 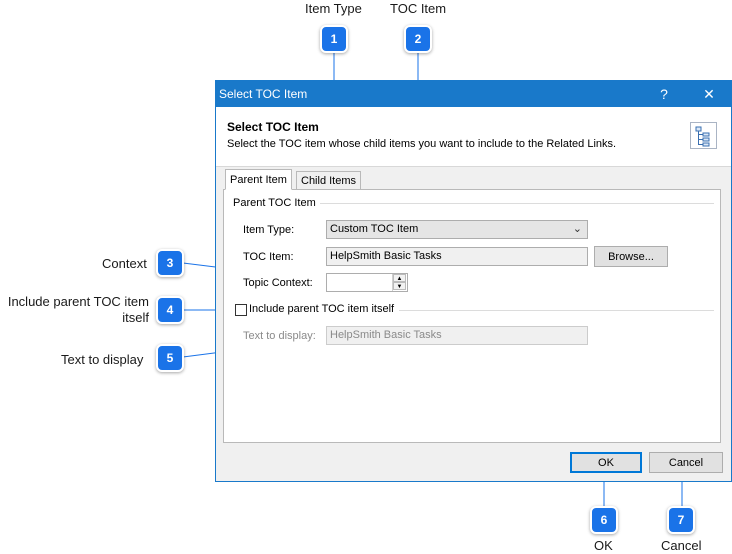 What do you see at coordinates (276, 203) in the screenshot?
I see `parent-toc-item-group-title: Parent TOC Item` at bounding box center [276, 203].